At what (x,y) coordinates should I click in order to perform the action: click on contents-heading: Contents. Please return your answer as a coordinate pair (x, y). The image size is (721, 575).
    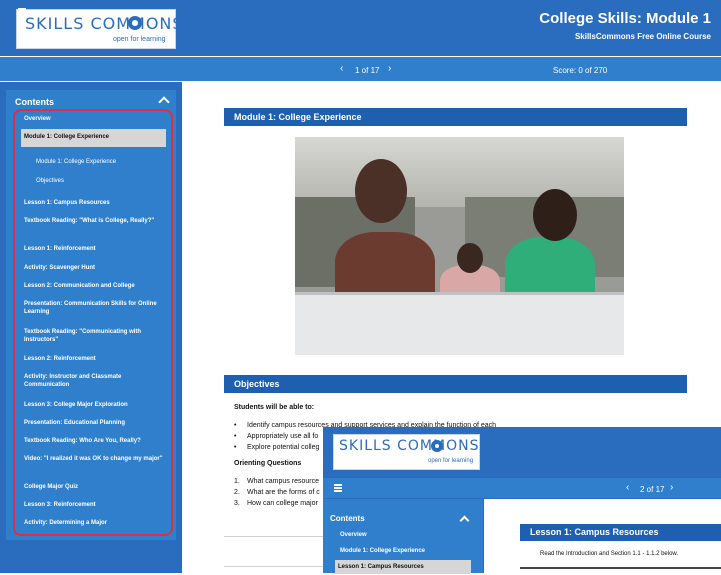
    Looking at the image, I should click on (34, 102).